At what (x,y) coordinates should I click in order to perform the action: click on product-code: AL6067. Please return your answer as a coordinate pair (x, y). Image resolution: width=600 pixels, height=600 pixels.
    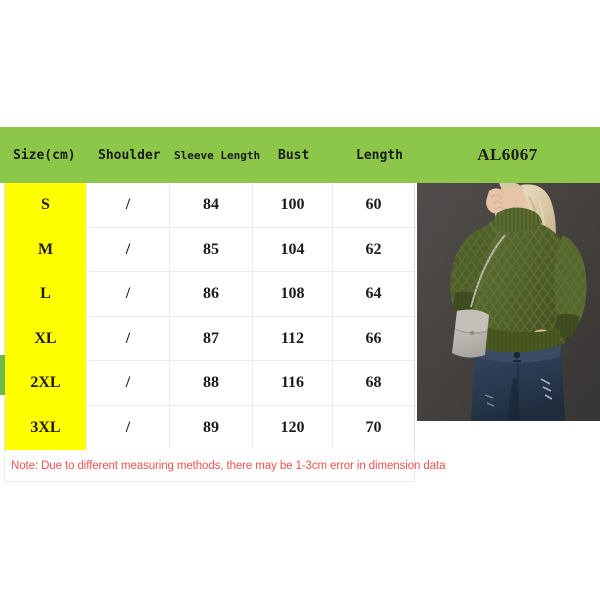
    Looking at the image, I should click on (507, 154).